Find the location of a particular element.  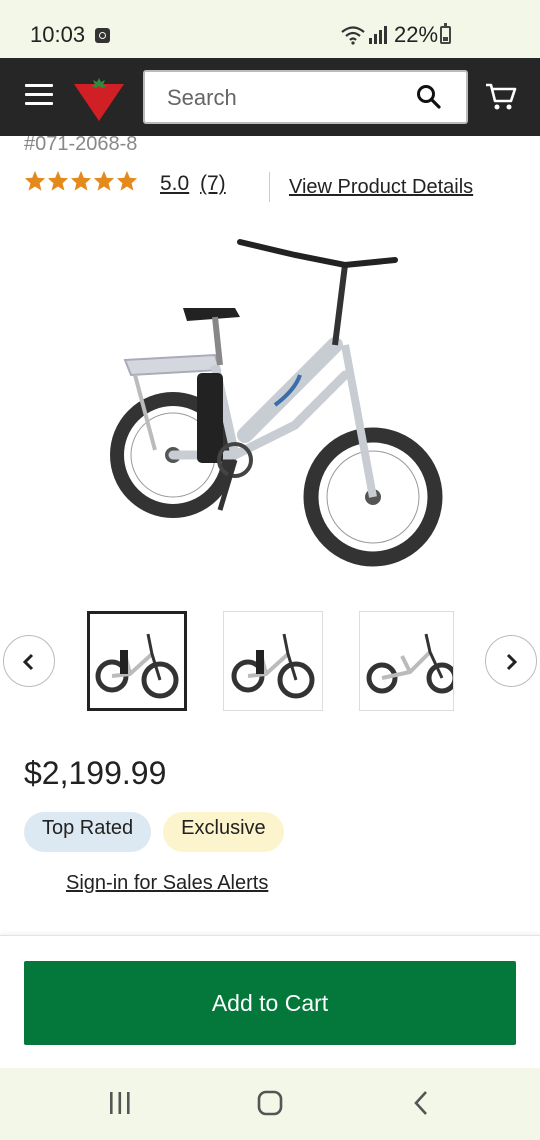

wifi-icon is located at coordinates (353, 35).